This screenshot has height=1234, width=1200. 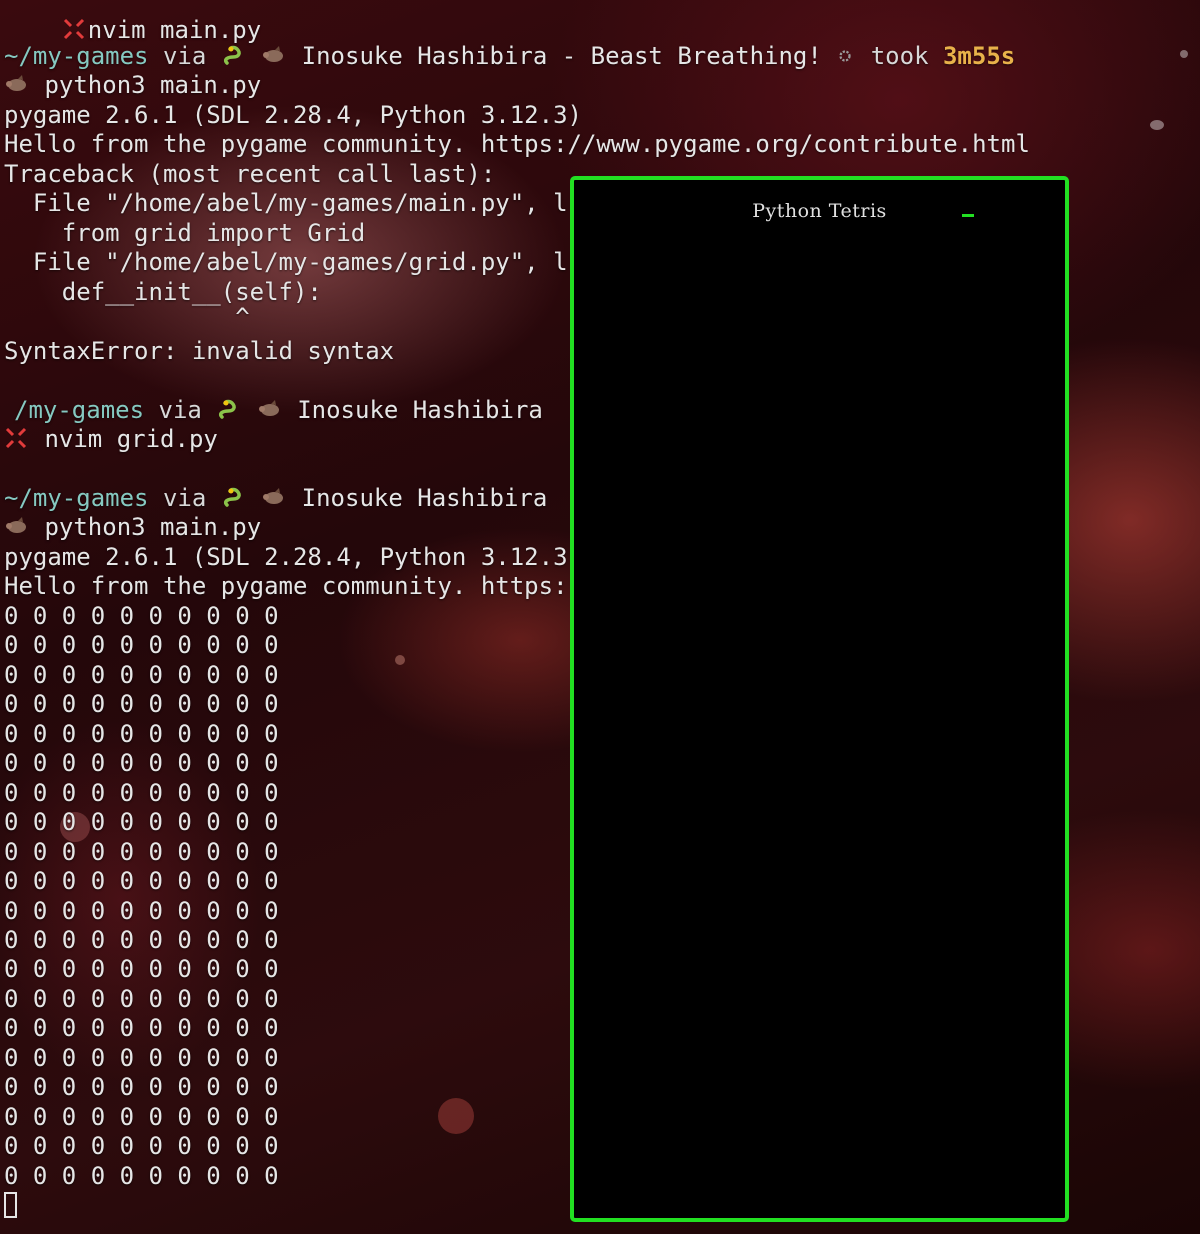 I want to click on output-line: Traceback (most recent call last):, so click(x=250, y=174).